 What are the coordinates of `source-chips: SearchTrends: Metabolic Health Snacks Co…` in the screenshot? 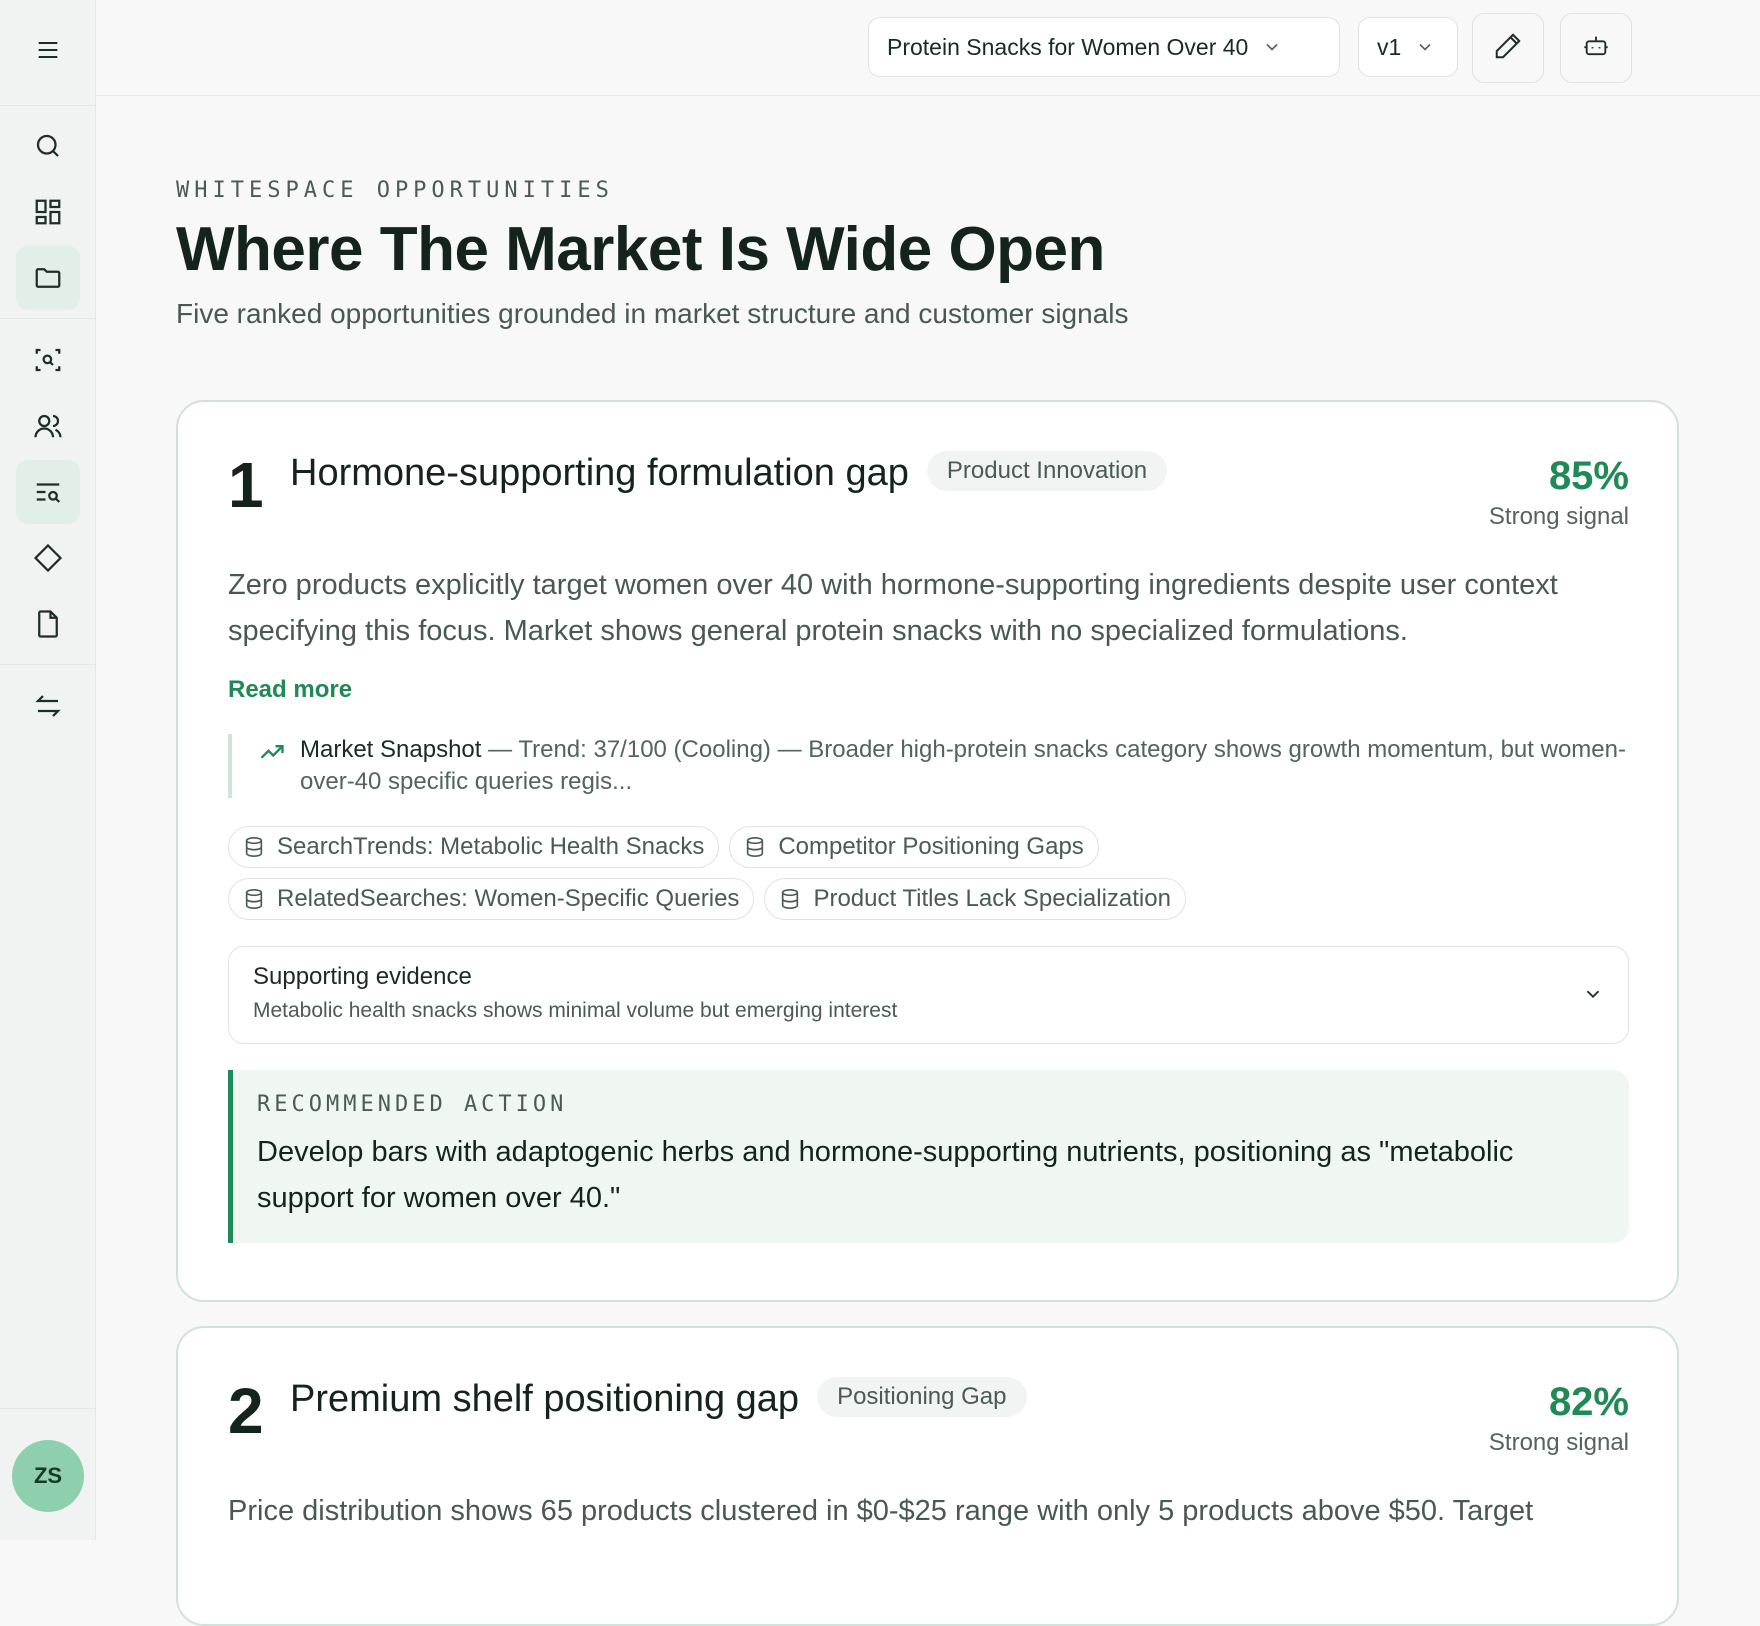 It's located at (788, 873).